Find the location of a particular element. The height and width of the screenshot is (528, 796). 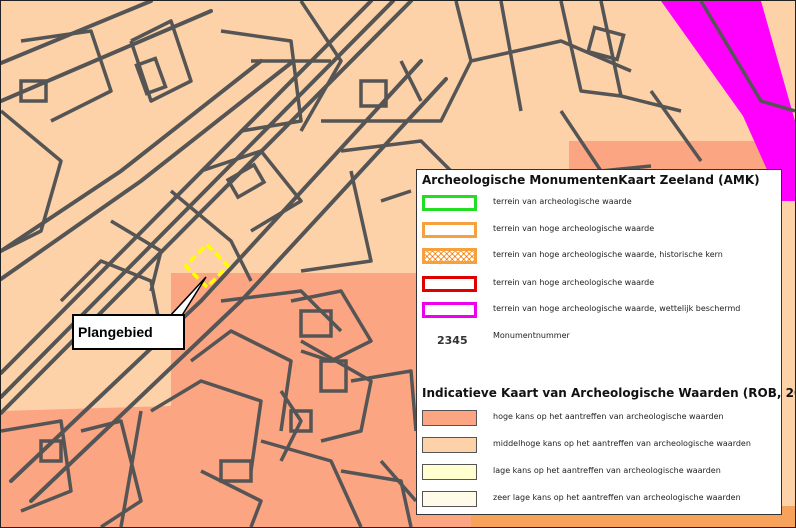

orange-outline-swatch is located at coordinates (449, 230).